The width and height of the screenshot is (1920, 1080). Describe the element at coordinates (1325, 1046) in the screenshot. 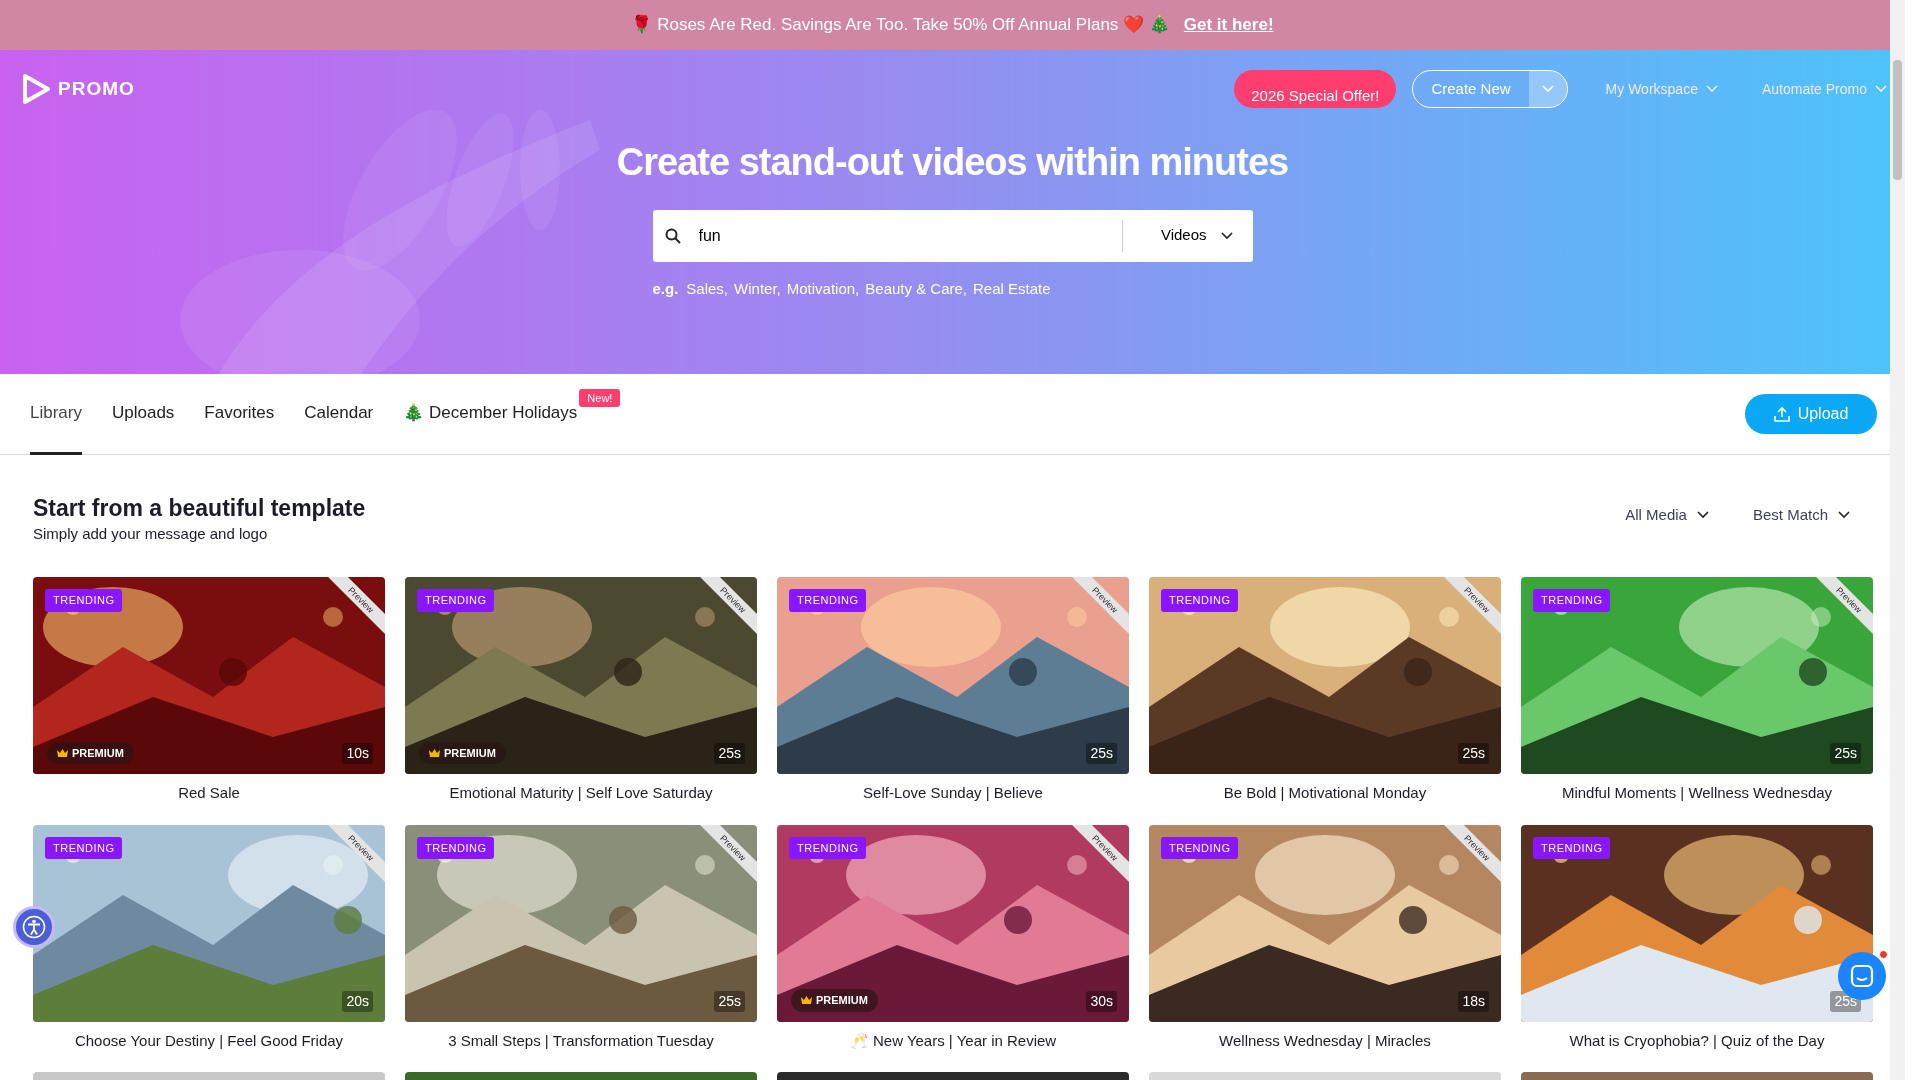

I see `template-title: Wellness Wednesday | Miracles` at that location.